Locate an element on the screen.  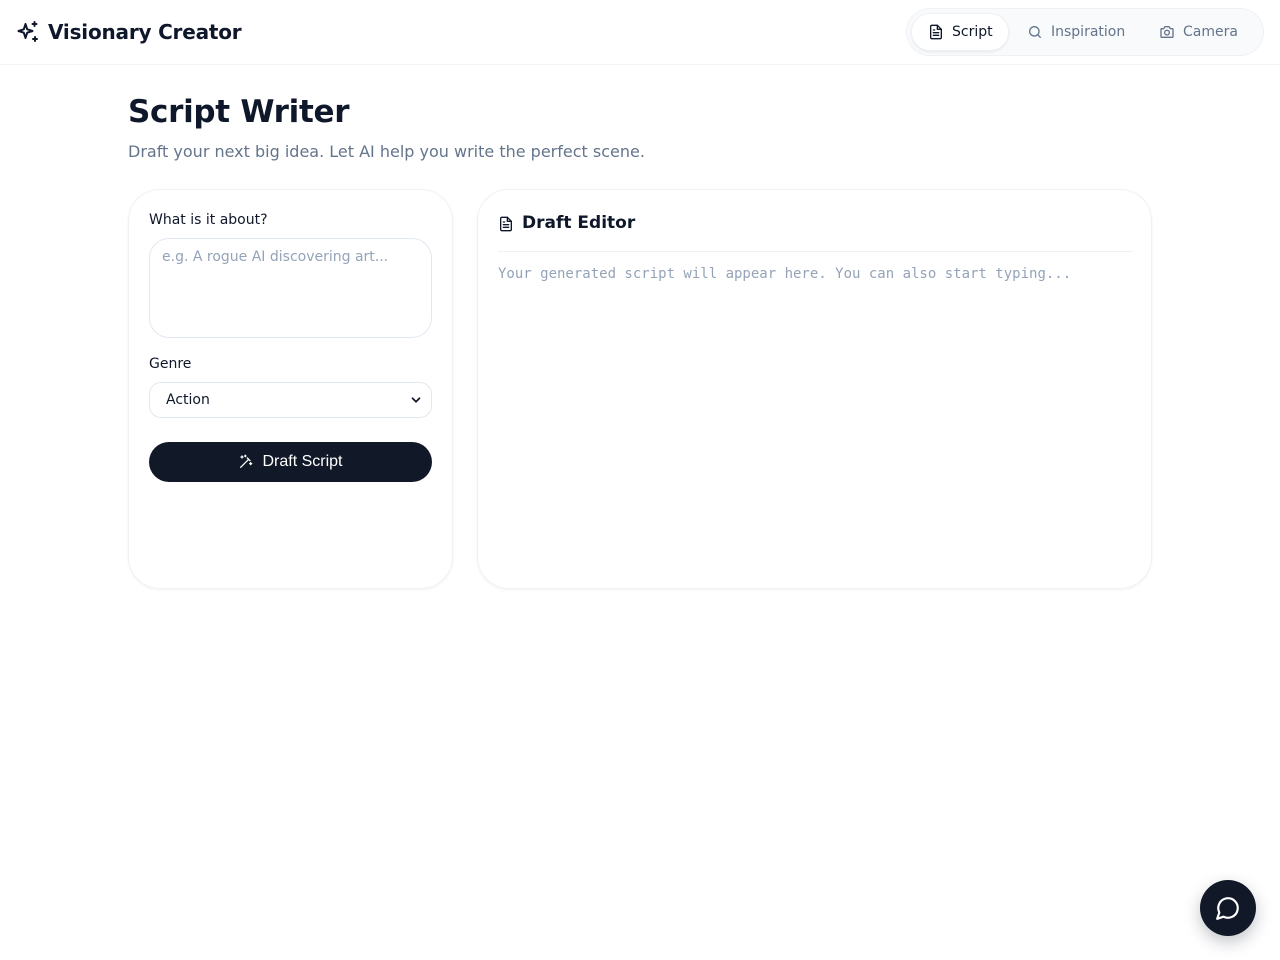
tab-inspiration: Inspiration is located at coordinates (1076, 32).